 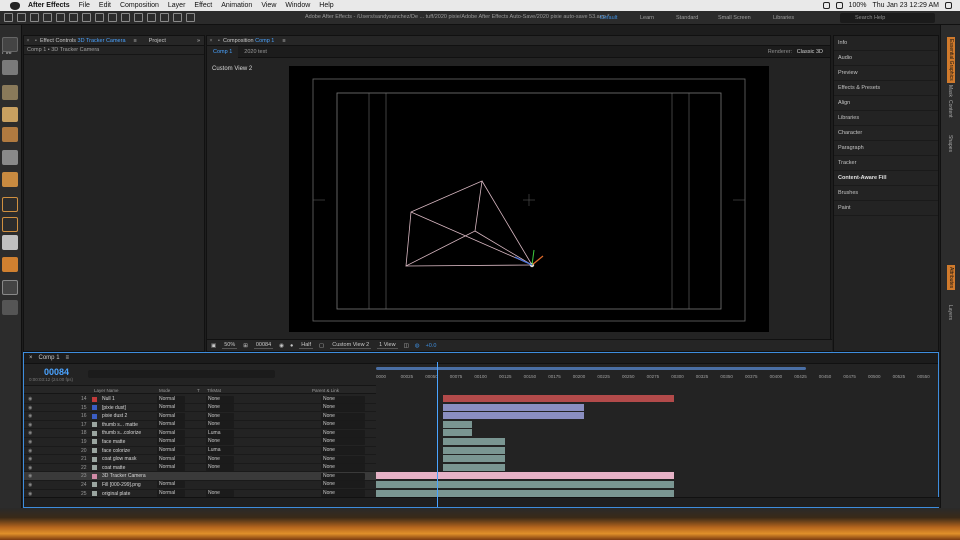 What do you see at coordinates (36, 41) in the screenshot?
I see `lock-icon: ▪` at bounding box center [36, 41].